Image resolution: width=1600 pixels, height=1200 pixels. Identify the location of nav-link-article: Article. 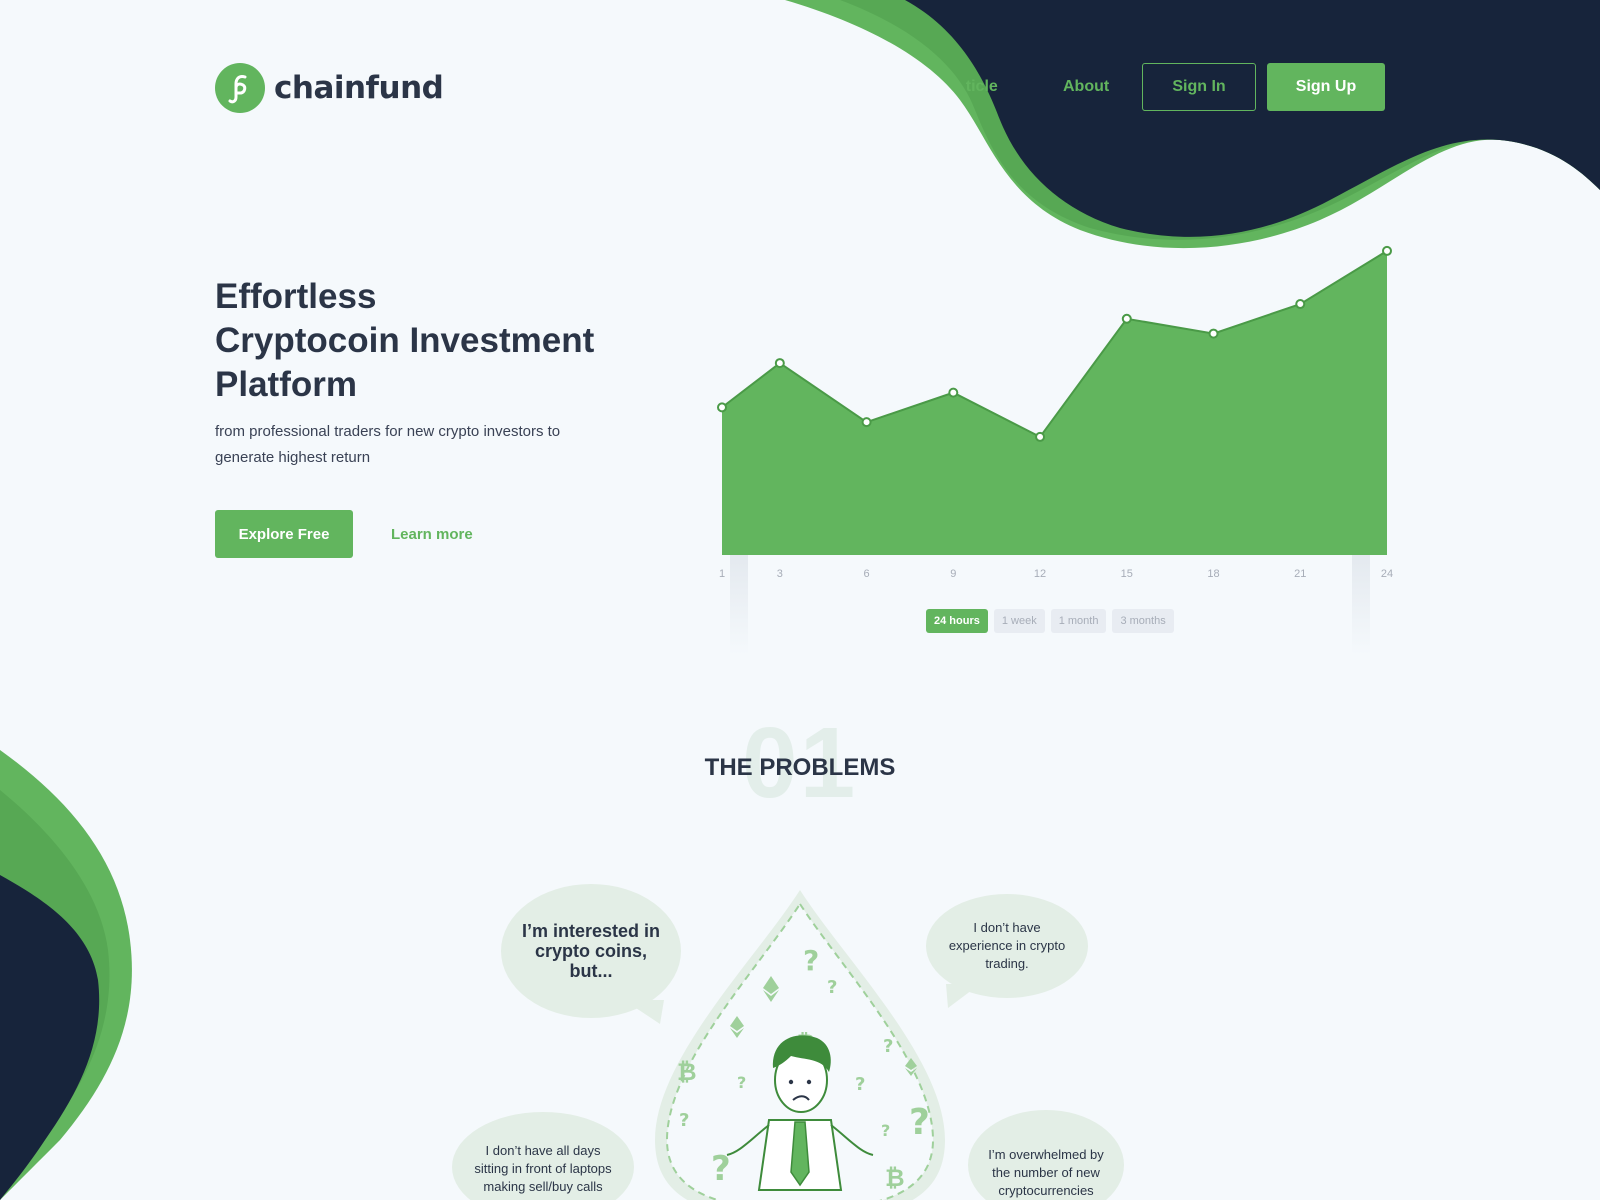
(982, 87).